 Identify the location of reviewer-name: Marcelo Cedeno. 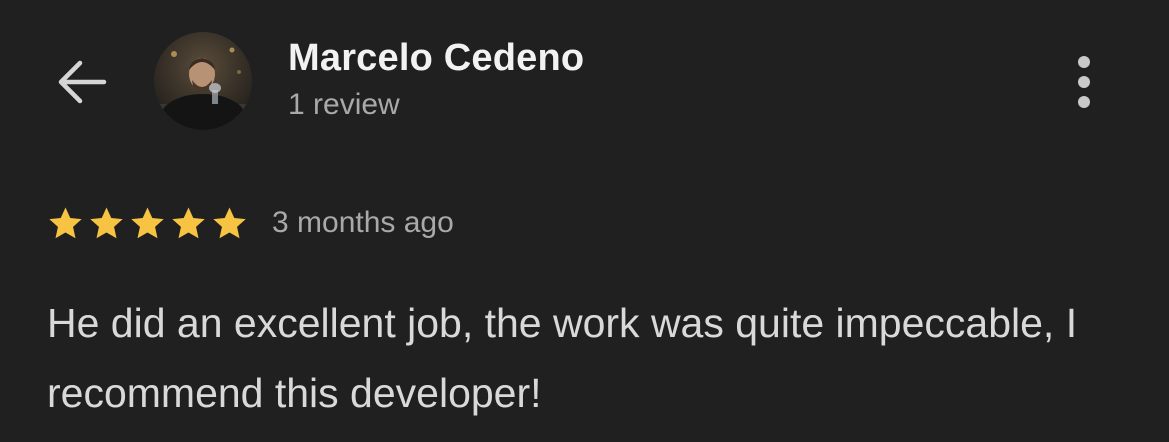
(436, 58).